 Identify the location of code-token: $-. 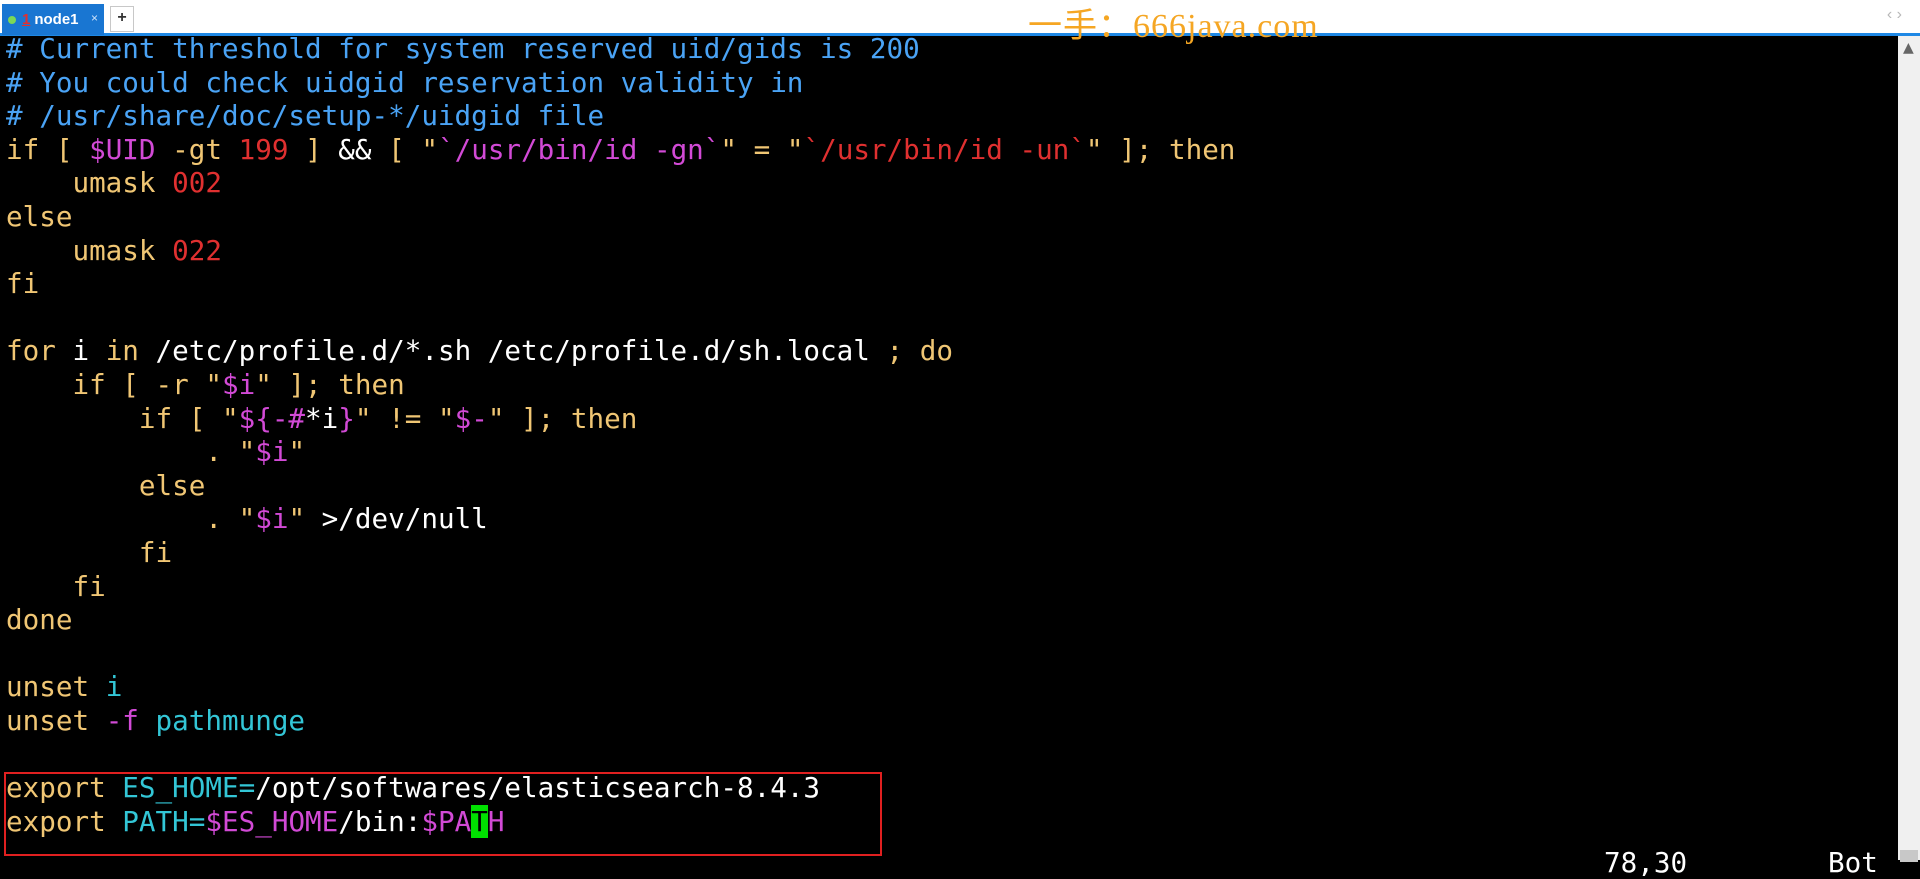
(471, 418).